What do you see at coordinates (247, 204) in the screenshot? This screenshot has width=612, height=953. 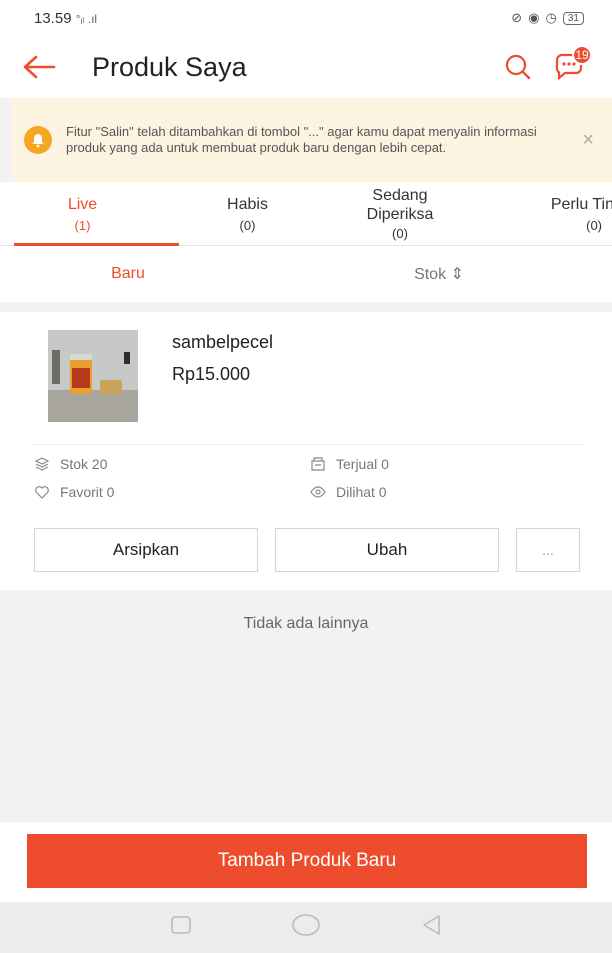 I see `tab-label: Habis` at bounding box center [247, 204].